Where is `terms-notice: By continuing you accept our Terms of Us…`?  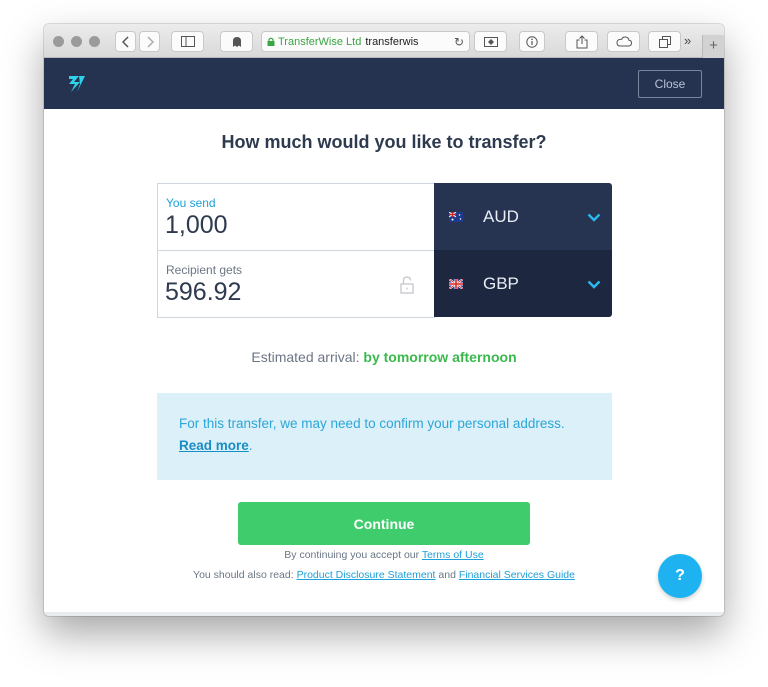
terms-notice: By continuing you accept our Terms of Us… is located at coordinates (384, 555).